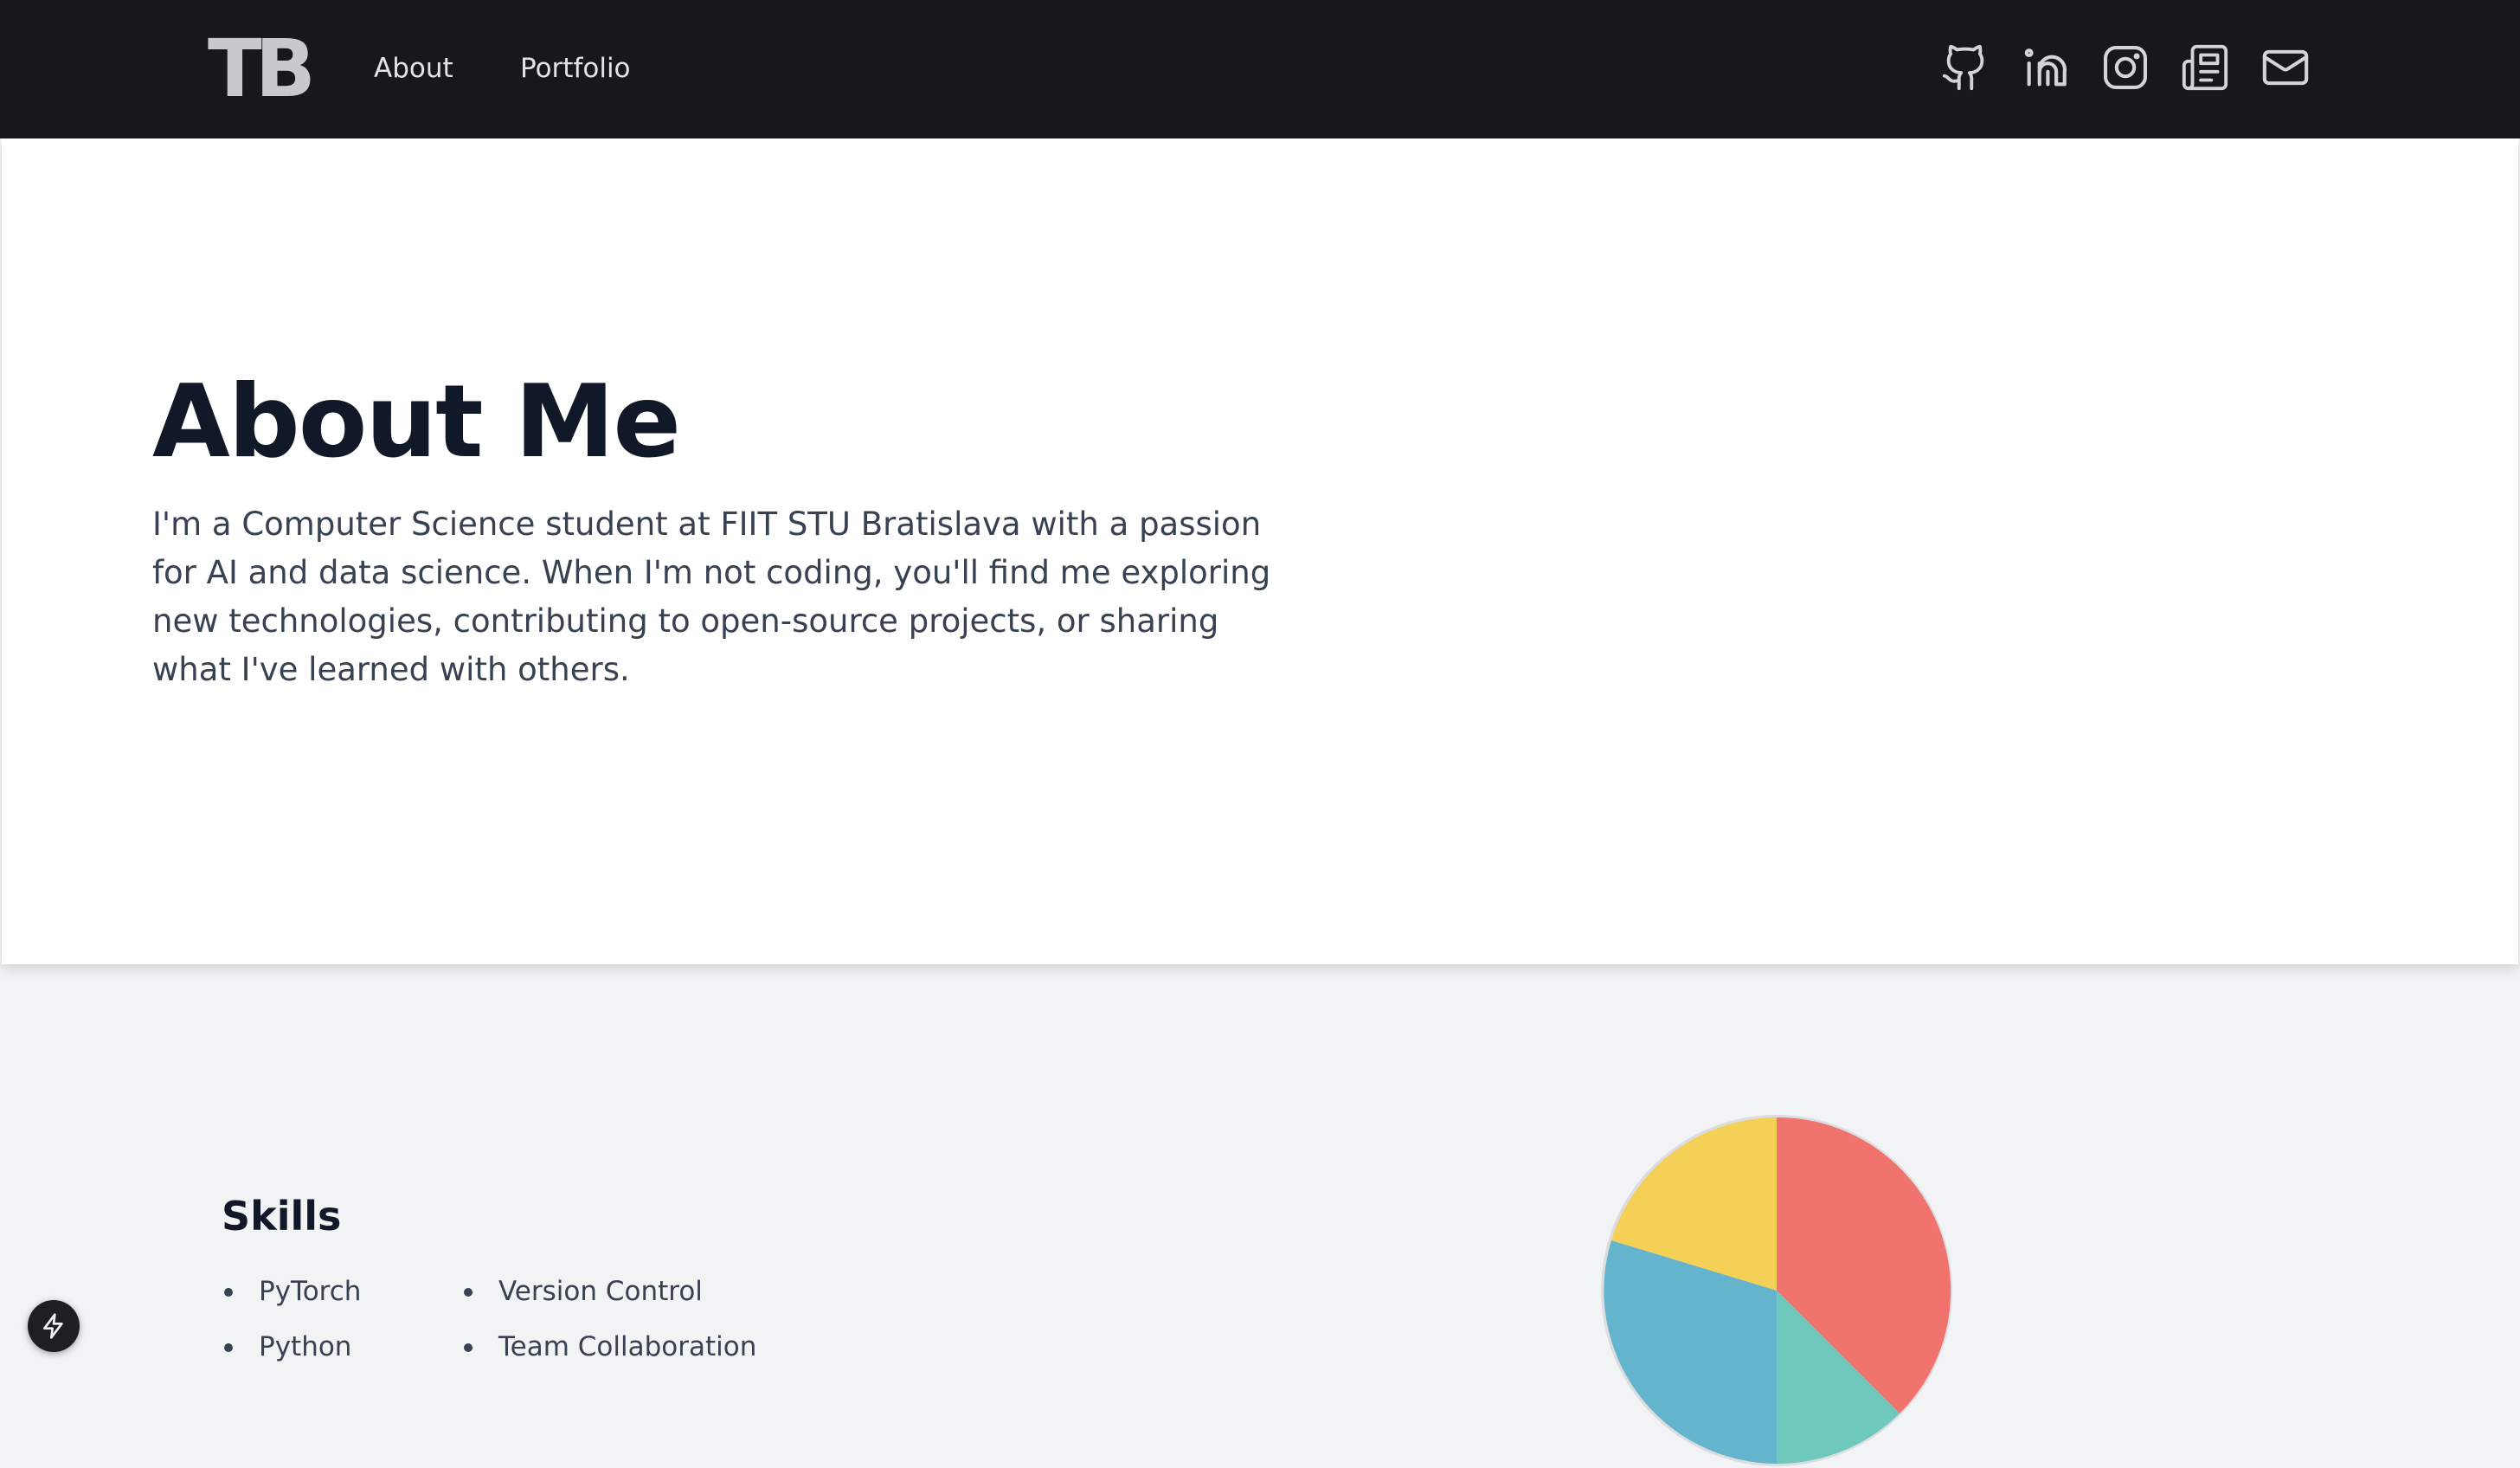 Image resolution: width=2520 pixels, height=1468 pixels. What do you see at coordinates (416, 422) in the screenshot?
I see `page-title: About Me` at bounding box center [416, 422].